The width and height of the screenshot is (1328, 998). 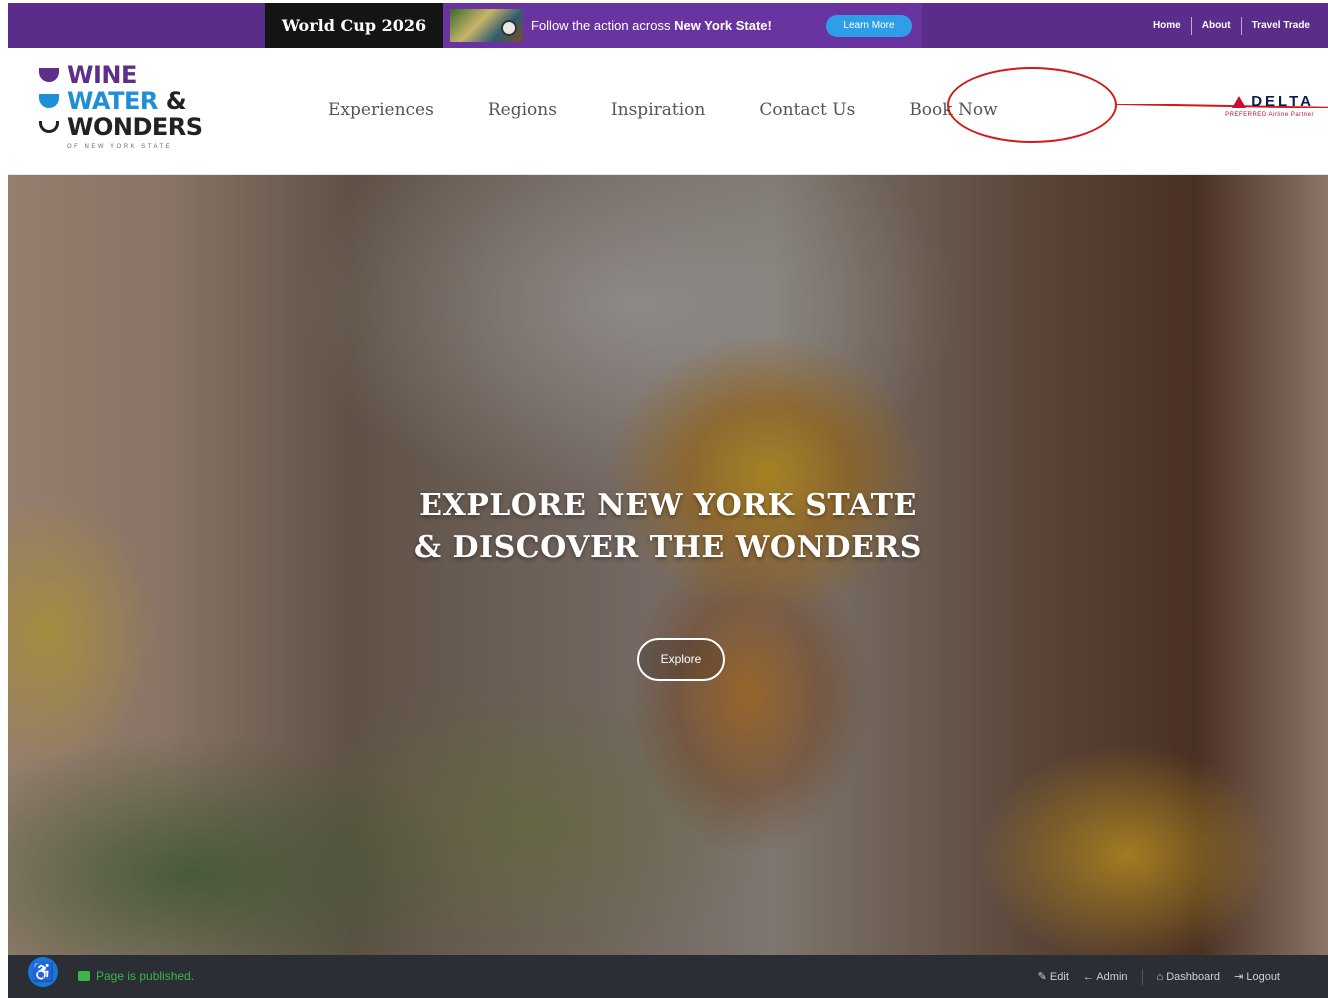 What do you see at coordinates (49, 75) in the screenshot?
I see `wine-cup-icon` at bounding box center [49, 75].